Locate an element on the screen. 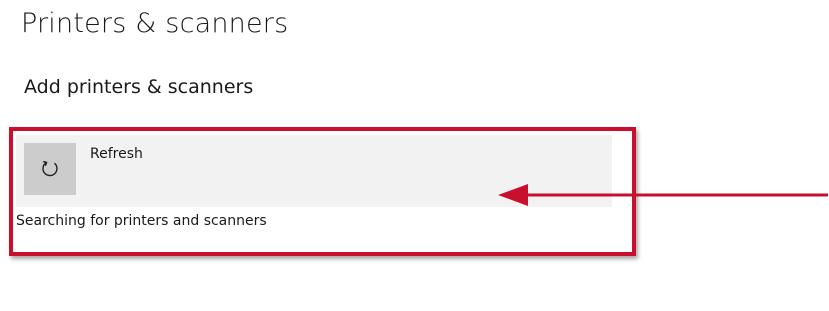 This screenshot has height=311, width=829. section-title: Add printers & scanners is located at coordinates (139, 87).